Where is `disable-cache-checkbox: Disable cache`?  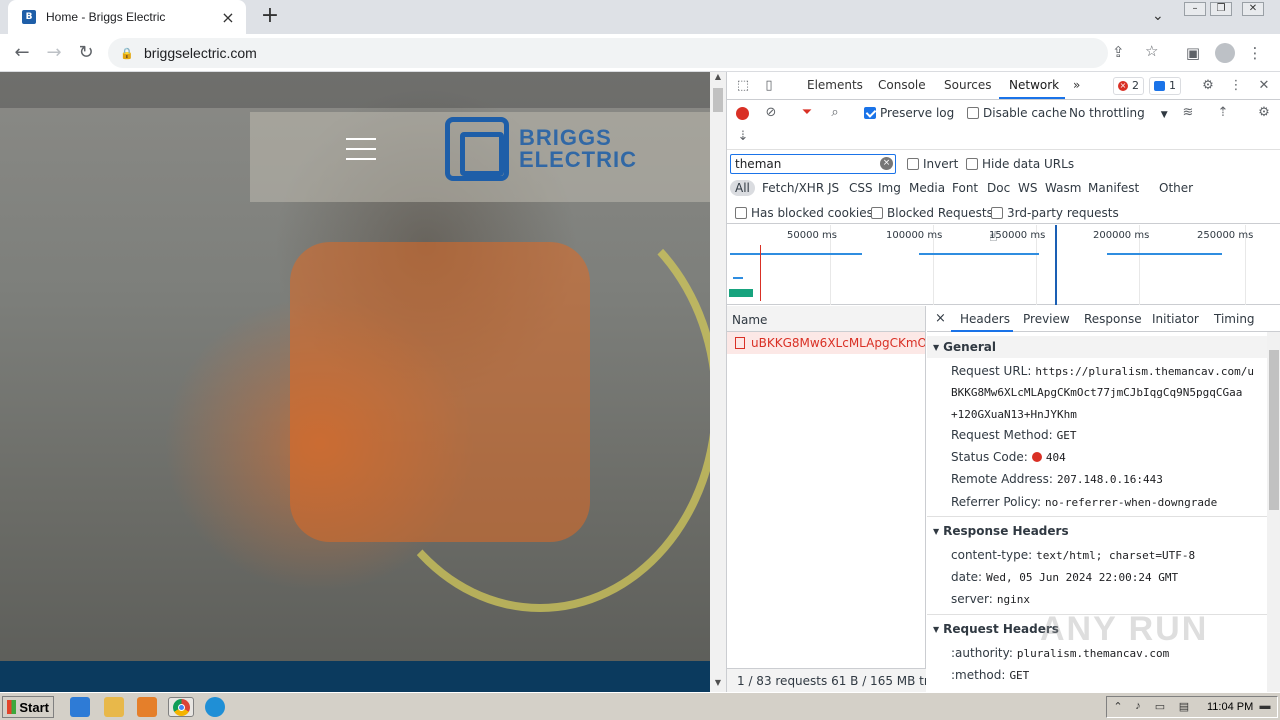
disable-cache-checkbox: Disable cache is located at coordinates (1017, 113).